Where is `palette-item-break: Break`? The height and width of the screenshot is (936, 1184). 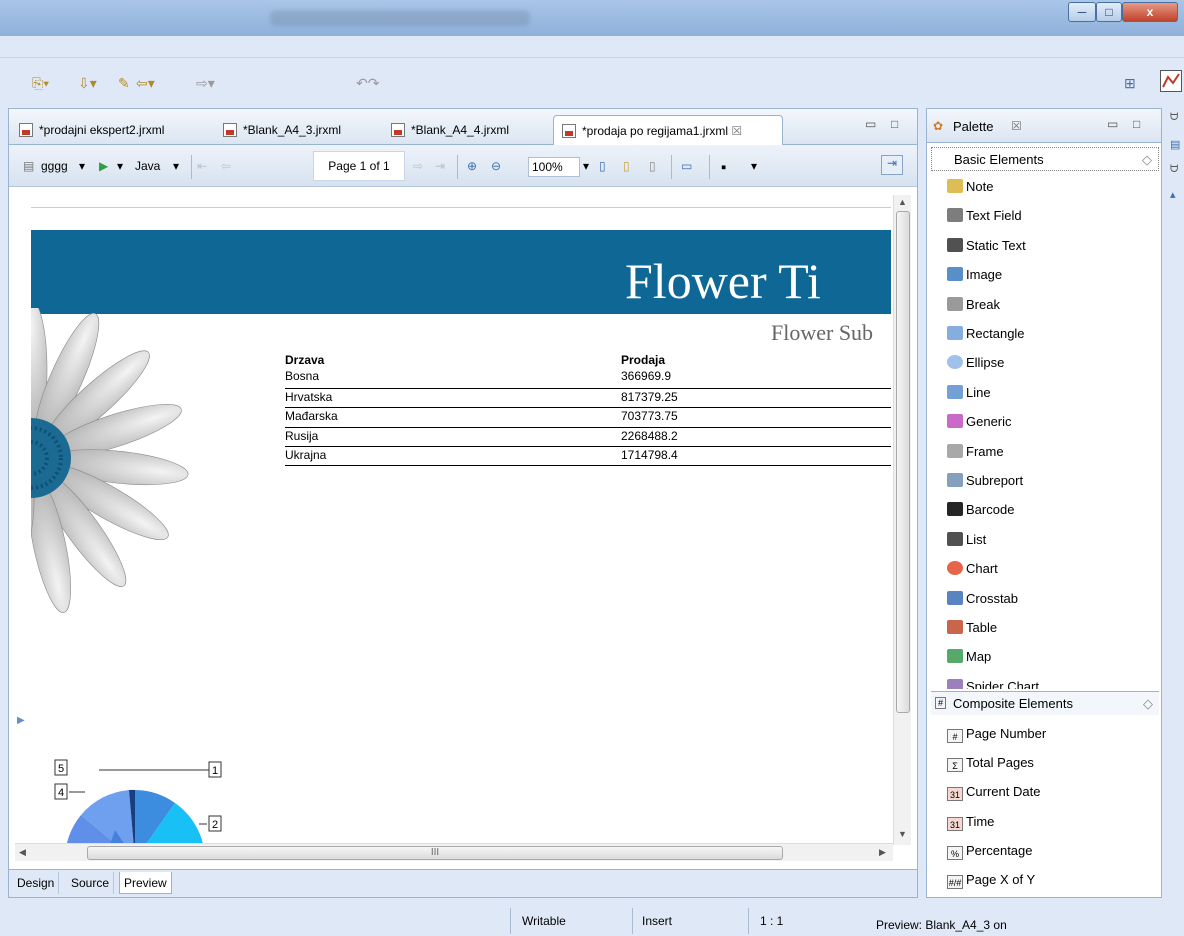 palette-item-break: Break is located at coordinates (973, 306).